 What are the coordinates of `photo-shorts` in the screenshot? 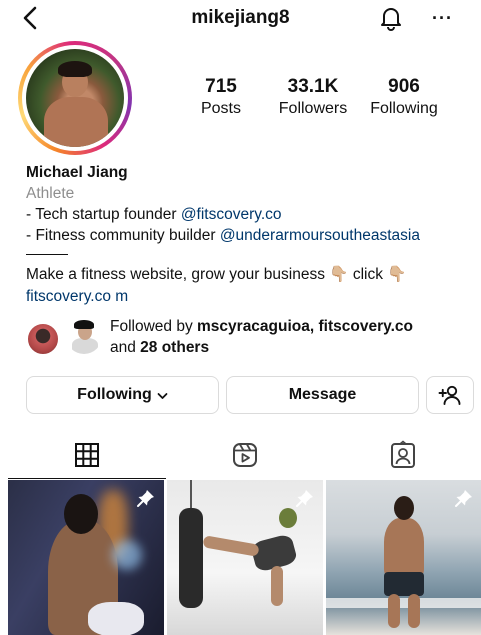 It's located at (404, 584).